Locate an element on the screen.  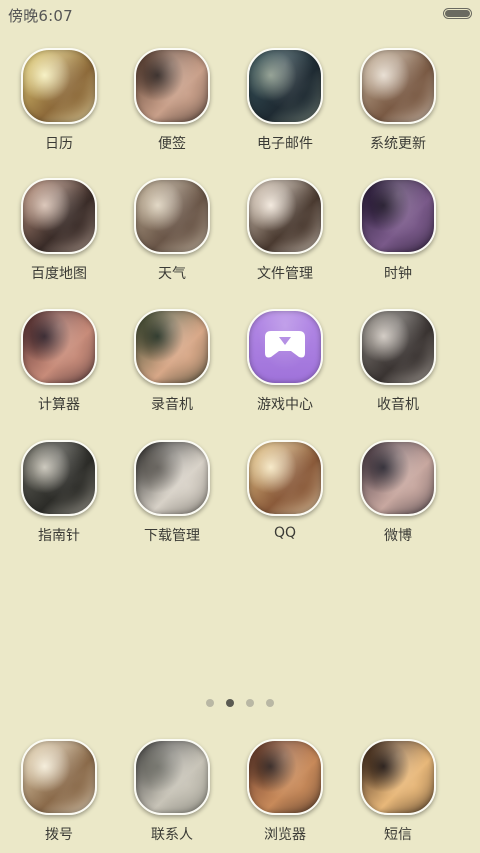
status-bar: 傍晚6:07 is located at coordinates (240, 14).